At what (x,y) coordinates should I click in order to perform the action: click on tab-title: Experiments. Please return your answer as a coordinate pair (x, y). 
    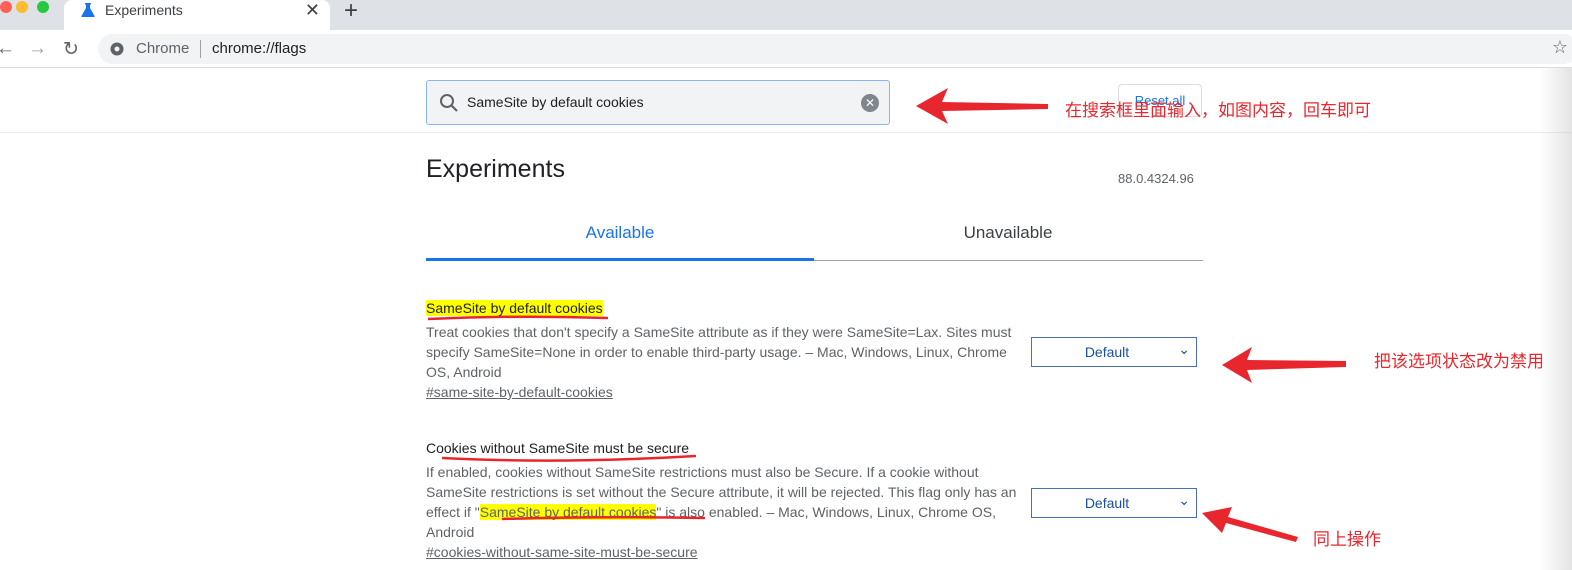
    Looking at the image, I should click on (144, 10).